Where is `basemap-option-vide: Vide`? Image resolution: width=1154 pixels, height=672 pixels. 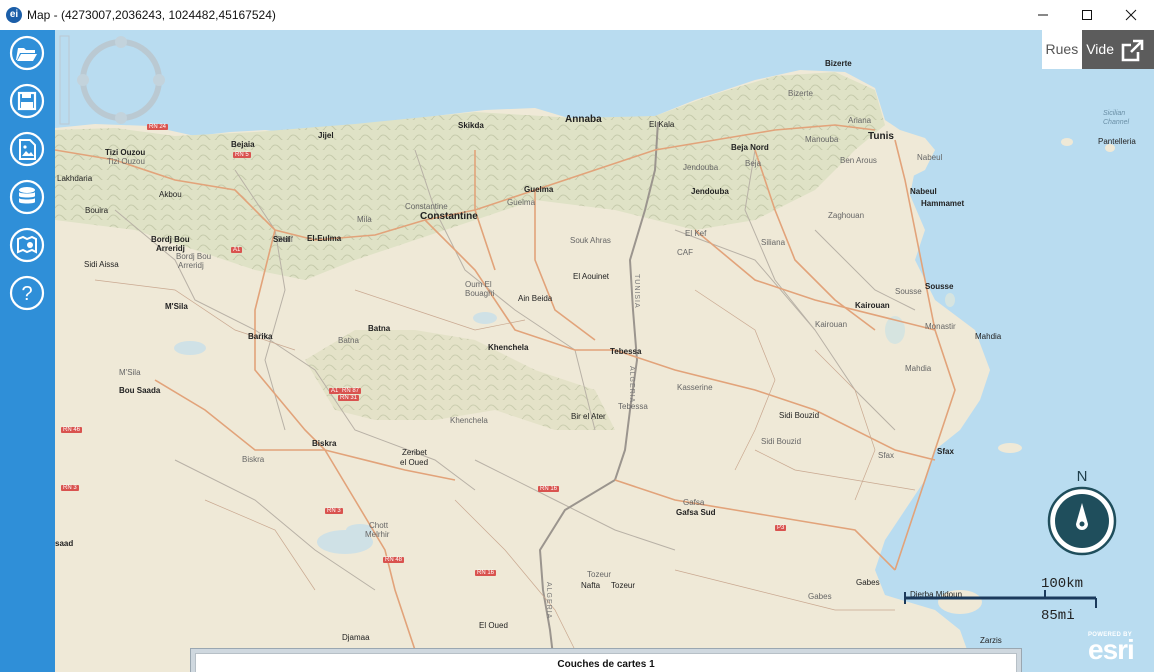 basemap-option-vide: Vide is located at coordinates (1118, 49).